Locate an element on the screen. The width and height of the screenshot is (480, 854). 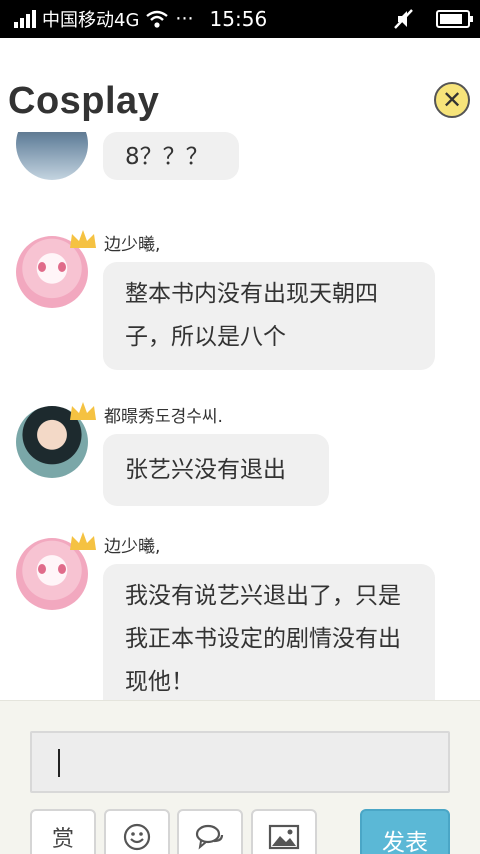
emoji-button is located at coordinates (137, 831).